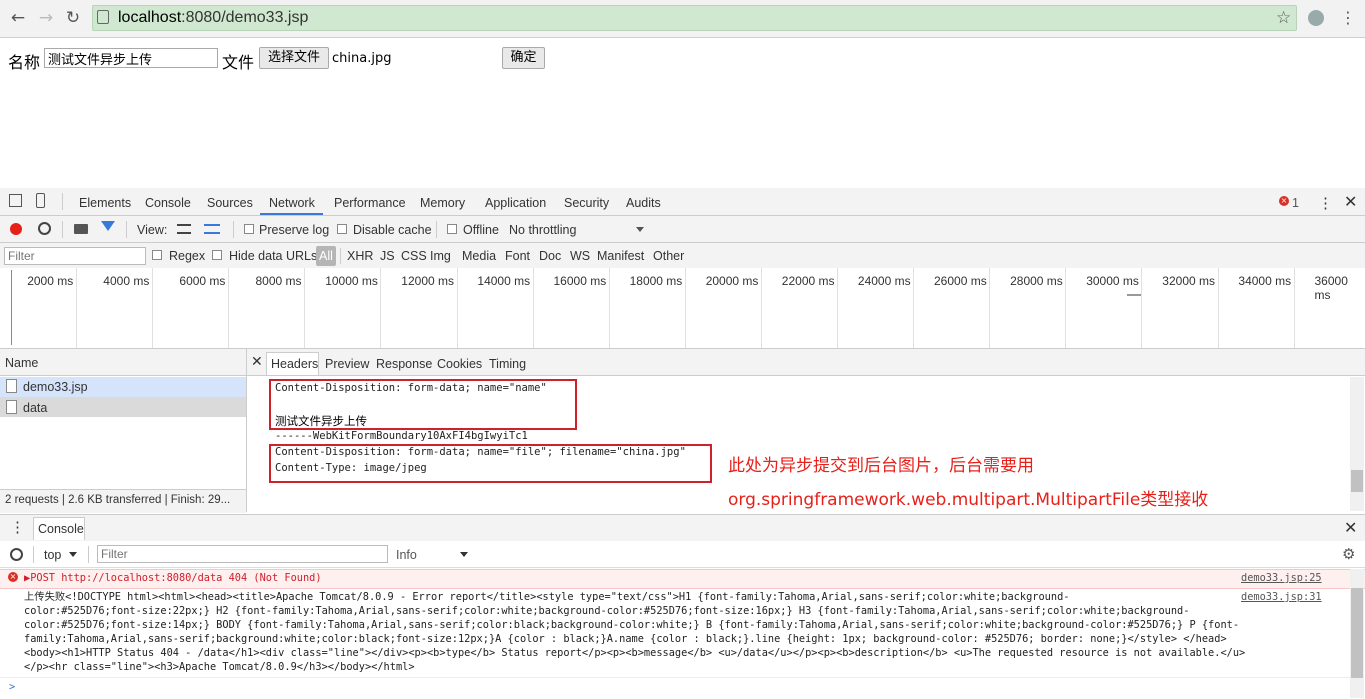  Describe the element at coordinates (44, 228) in the screenshot. I see `clear-icon` at that location.